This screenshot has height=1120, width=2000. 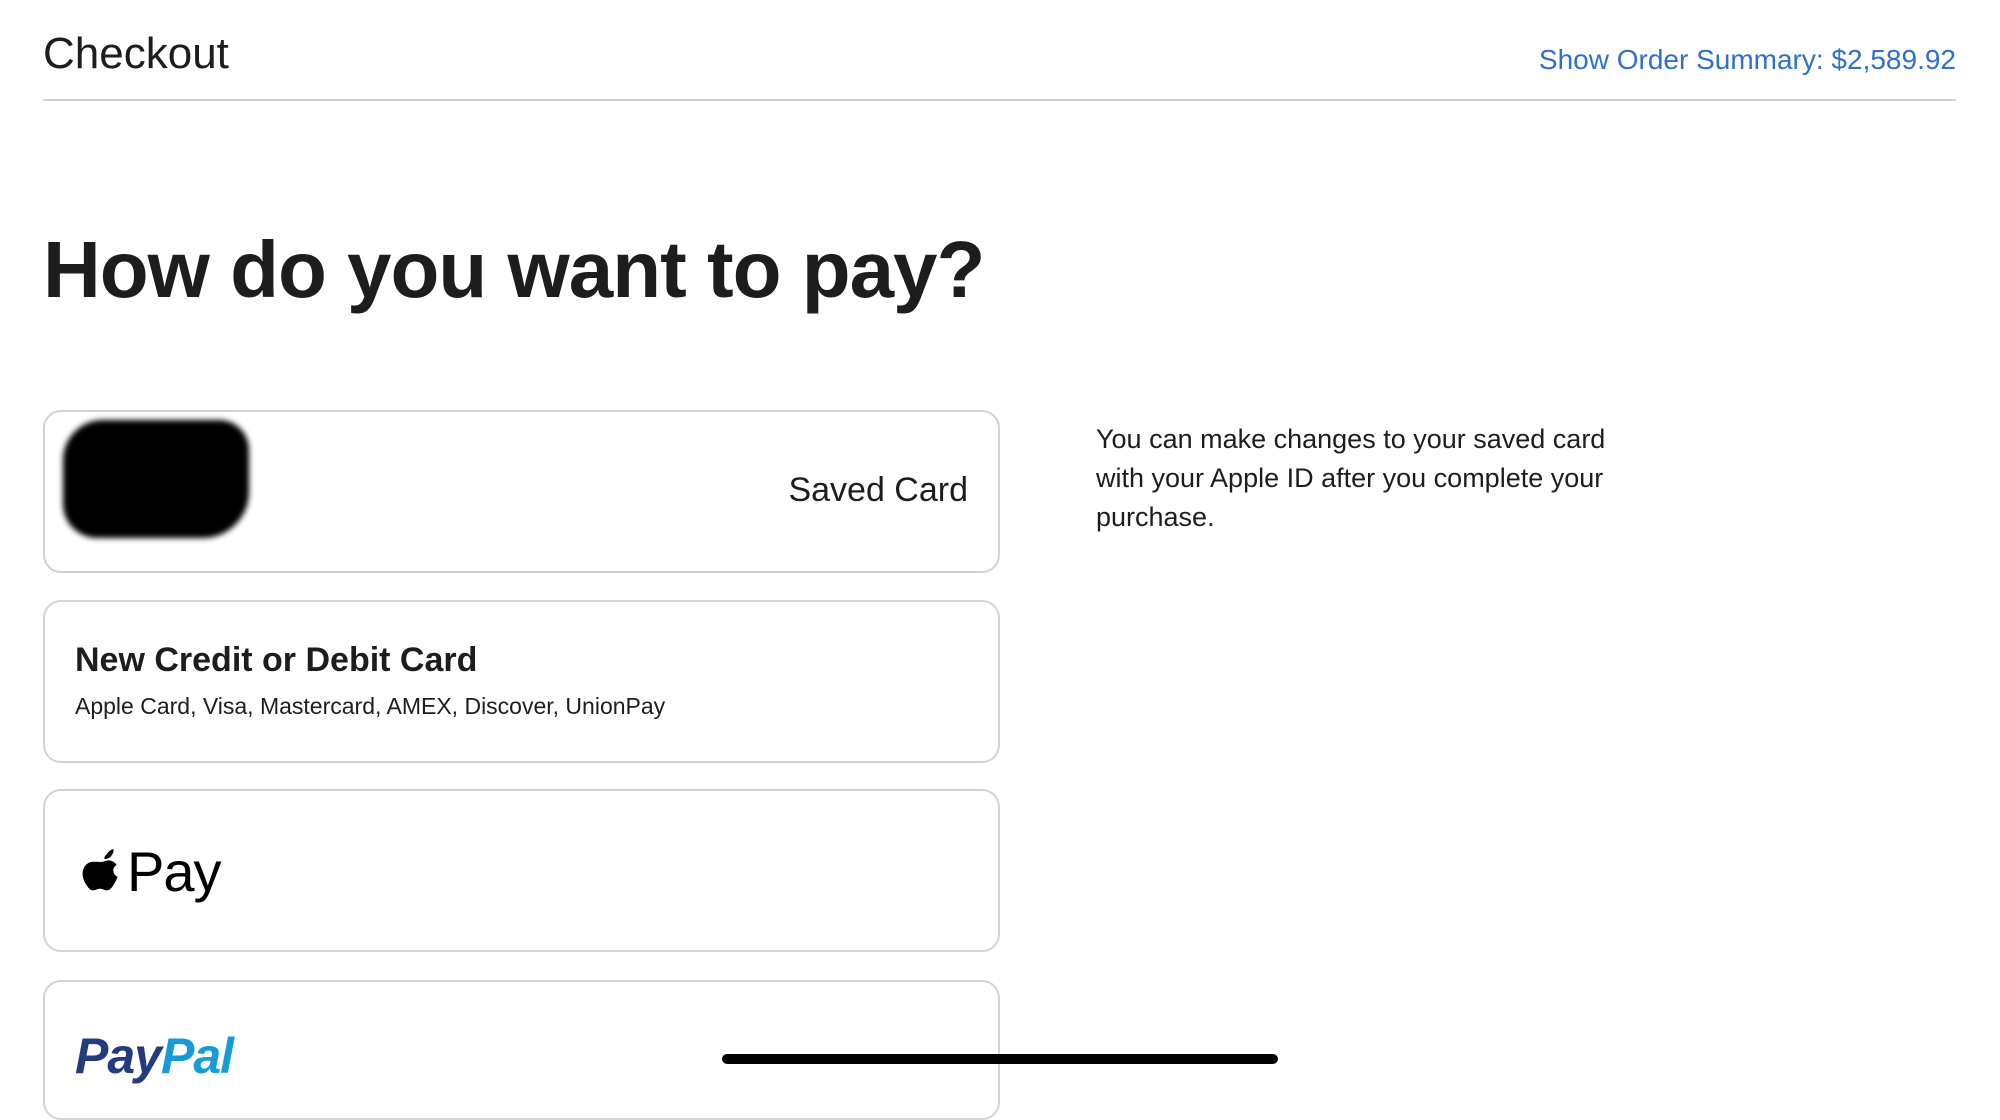 I want to click on paypal-logo: PayPal, so click(x=154, y=1056).